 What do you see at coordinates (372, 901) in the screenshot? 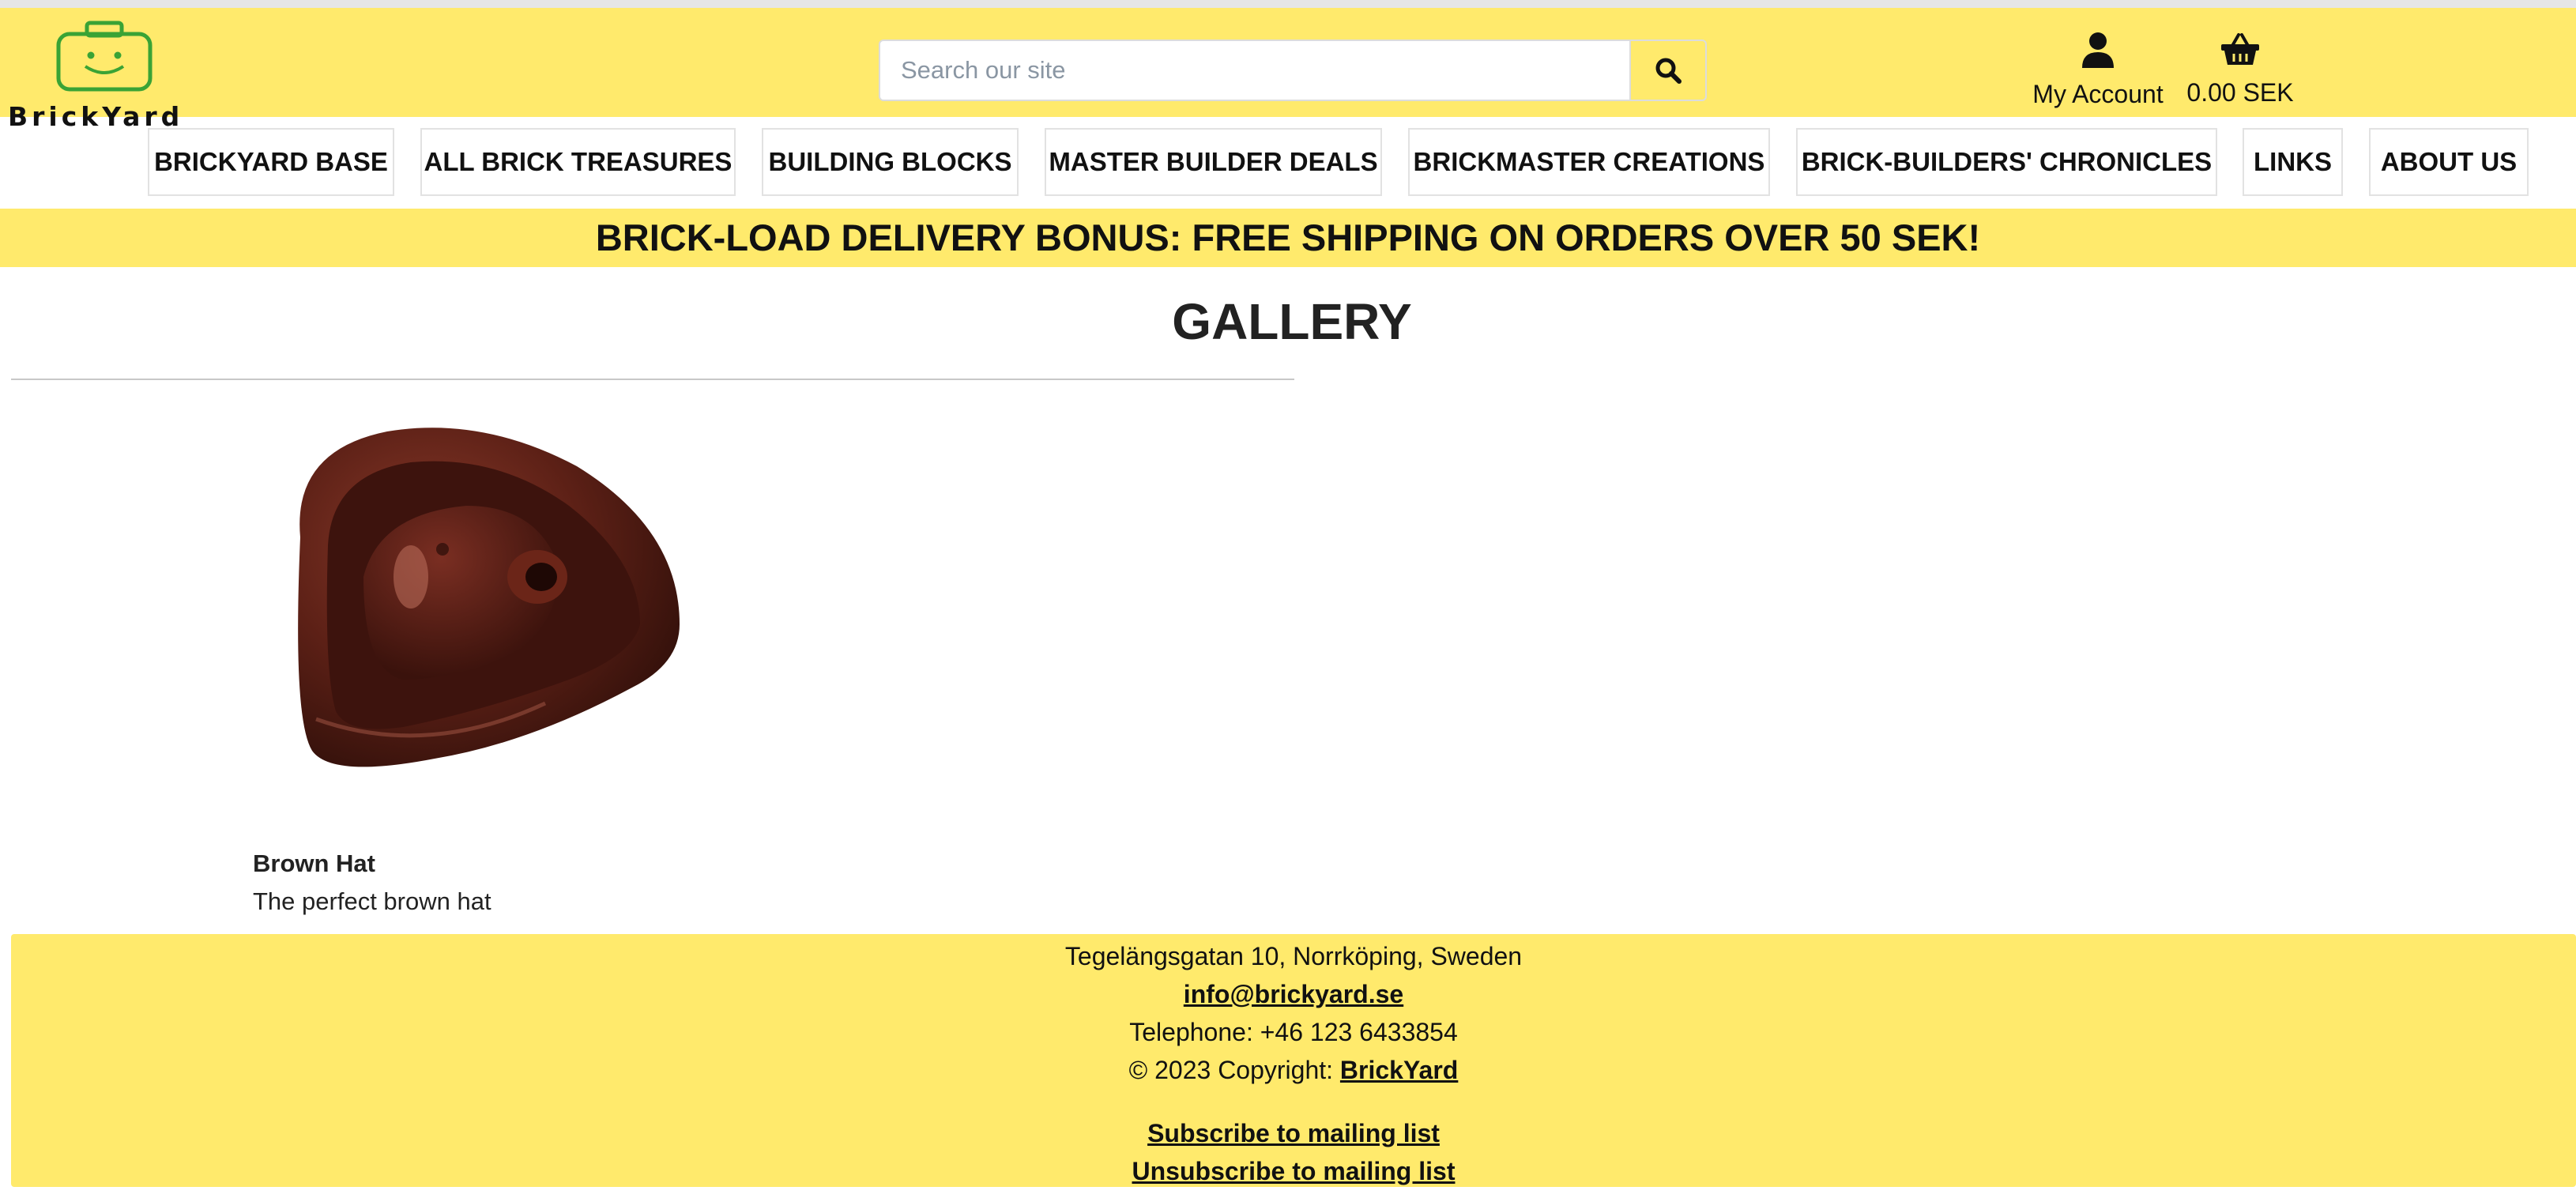
I see `product-description: The perfect brown hat` at bounding box center [372, 901].